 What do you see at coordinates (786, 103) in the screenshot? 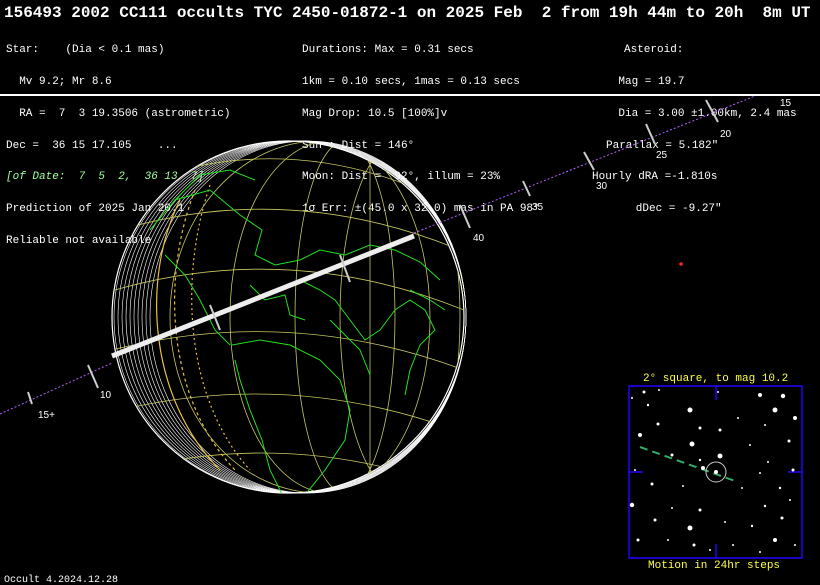
I see `track-label: 15` at bounding box center [786, 103].